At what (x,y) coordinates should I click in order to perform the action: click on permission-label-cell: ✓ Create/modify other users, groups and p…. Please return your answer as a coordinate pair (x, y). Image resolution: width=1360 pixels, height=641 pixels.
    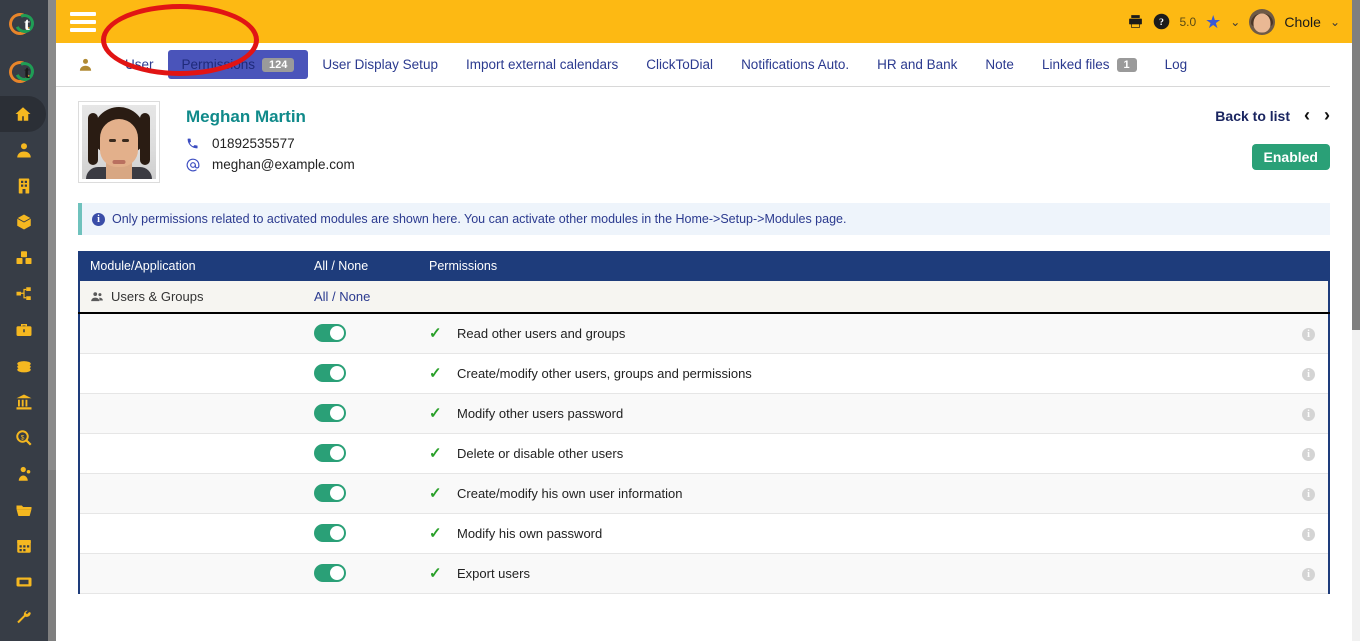
    Looking at the image, I should click on (854, 373).